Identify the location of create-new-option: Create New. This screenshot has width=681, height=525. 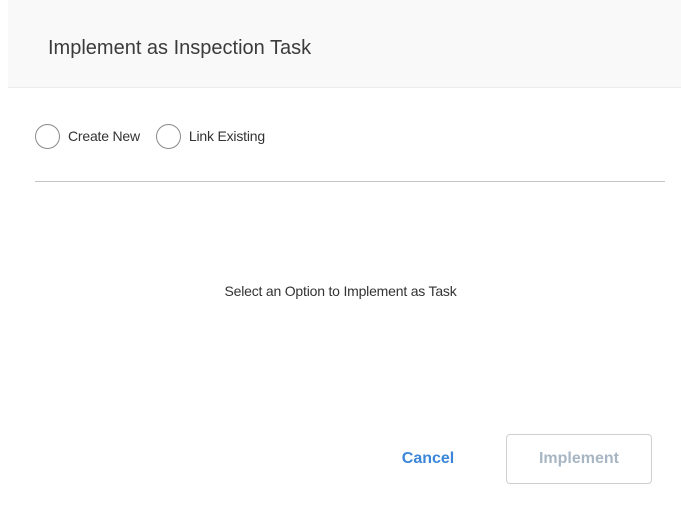
(87, 136).